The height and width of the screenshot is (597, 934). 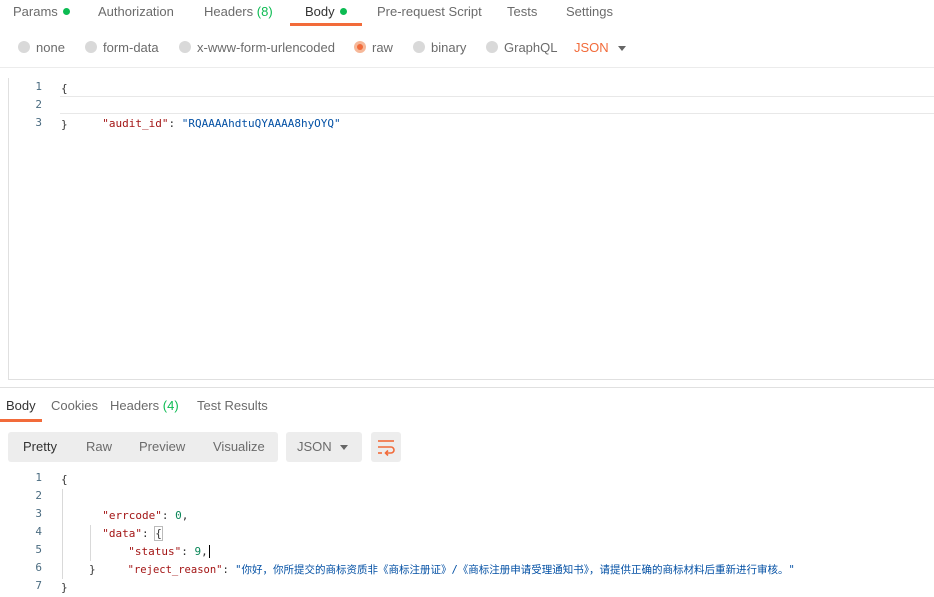 What do you see at coordinates (326, 24) in the screenshot?
I see `active-tab-underline` at bounding box center [326, 24].